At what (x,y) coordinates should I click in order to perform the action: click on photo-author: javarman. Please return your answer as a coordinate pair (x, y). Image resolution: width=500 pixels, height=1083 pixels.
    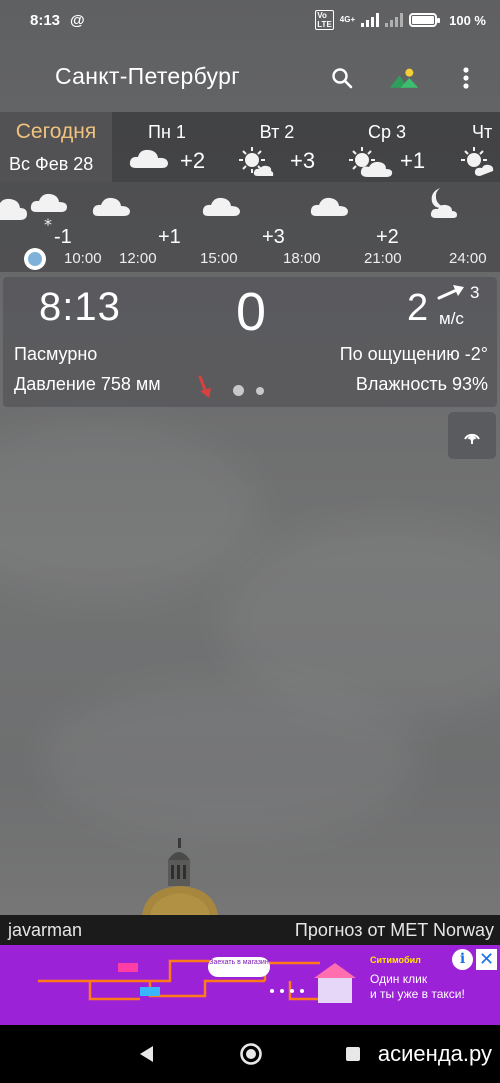
    Looking at the image, I should click on (45, 930).